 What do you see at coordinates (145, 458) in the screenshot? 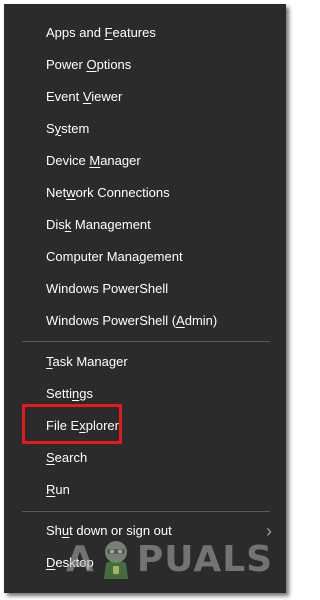
I see `menu-item-search: Search` at bounding box center [145, 458].